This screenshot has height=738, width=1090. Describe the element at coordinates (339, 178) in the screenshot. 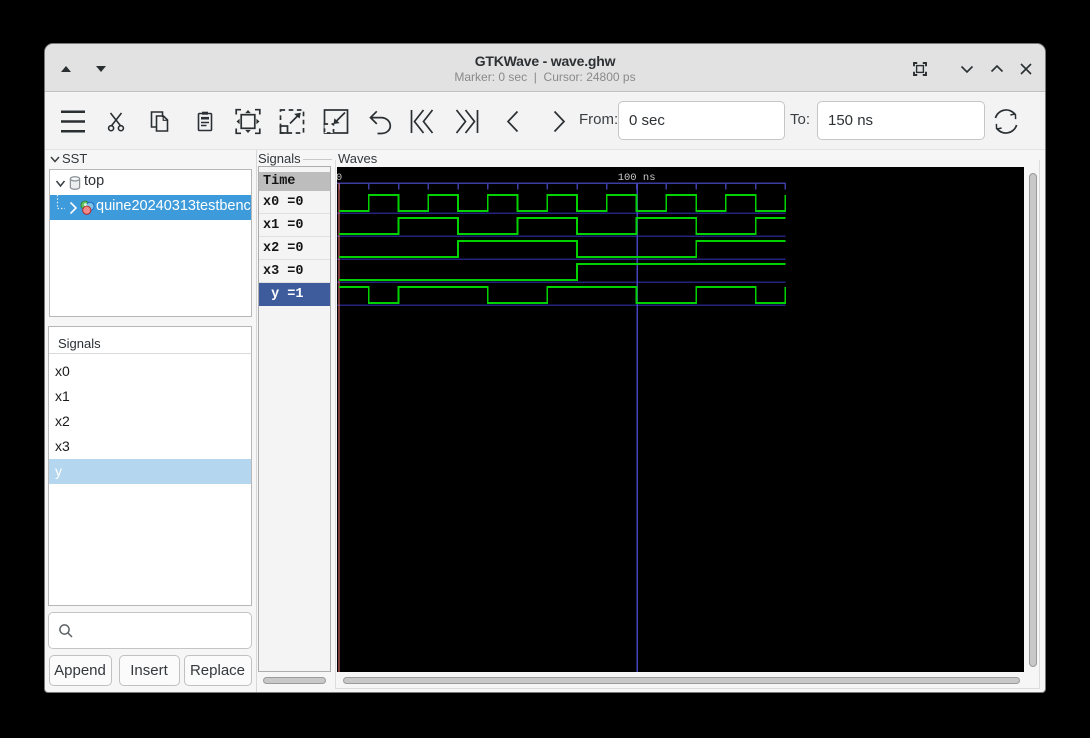

I see `svg-text: 0` at that location.